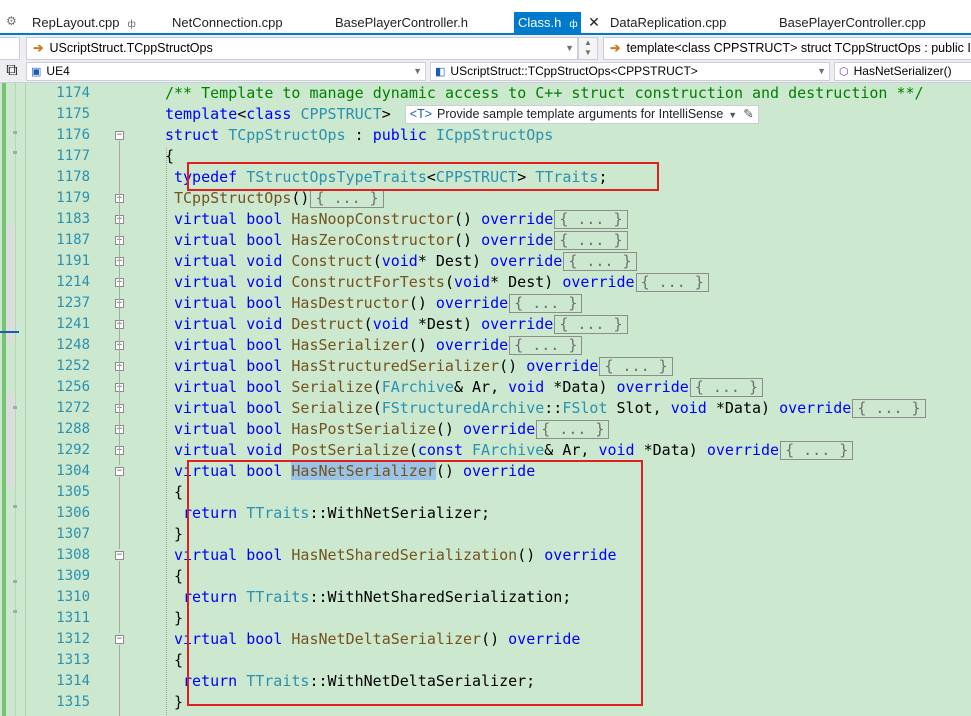 This screenshot has height=716, width=971. Describe the element at coordinates (594, 22) in the screenshot. I see `close-icon: ✕` at that location.